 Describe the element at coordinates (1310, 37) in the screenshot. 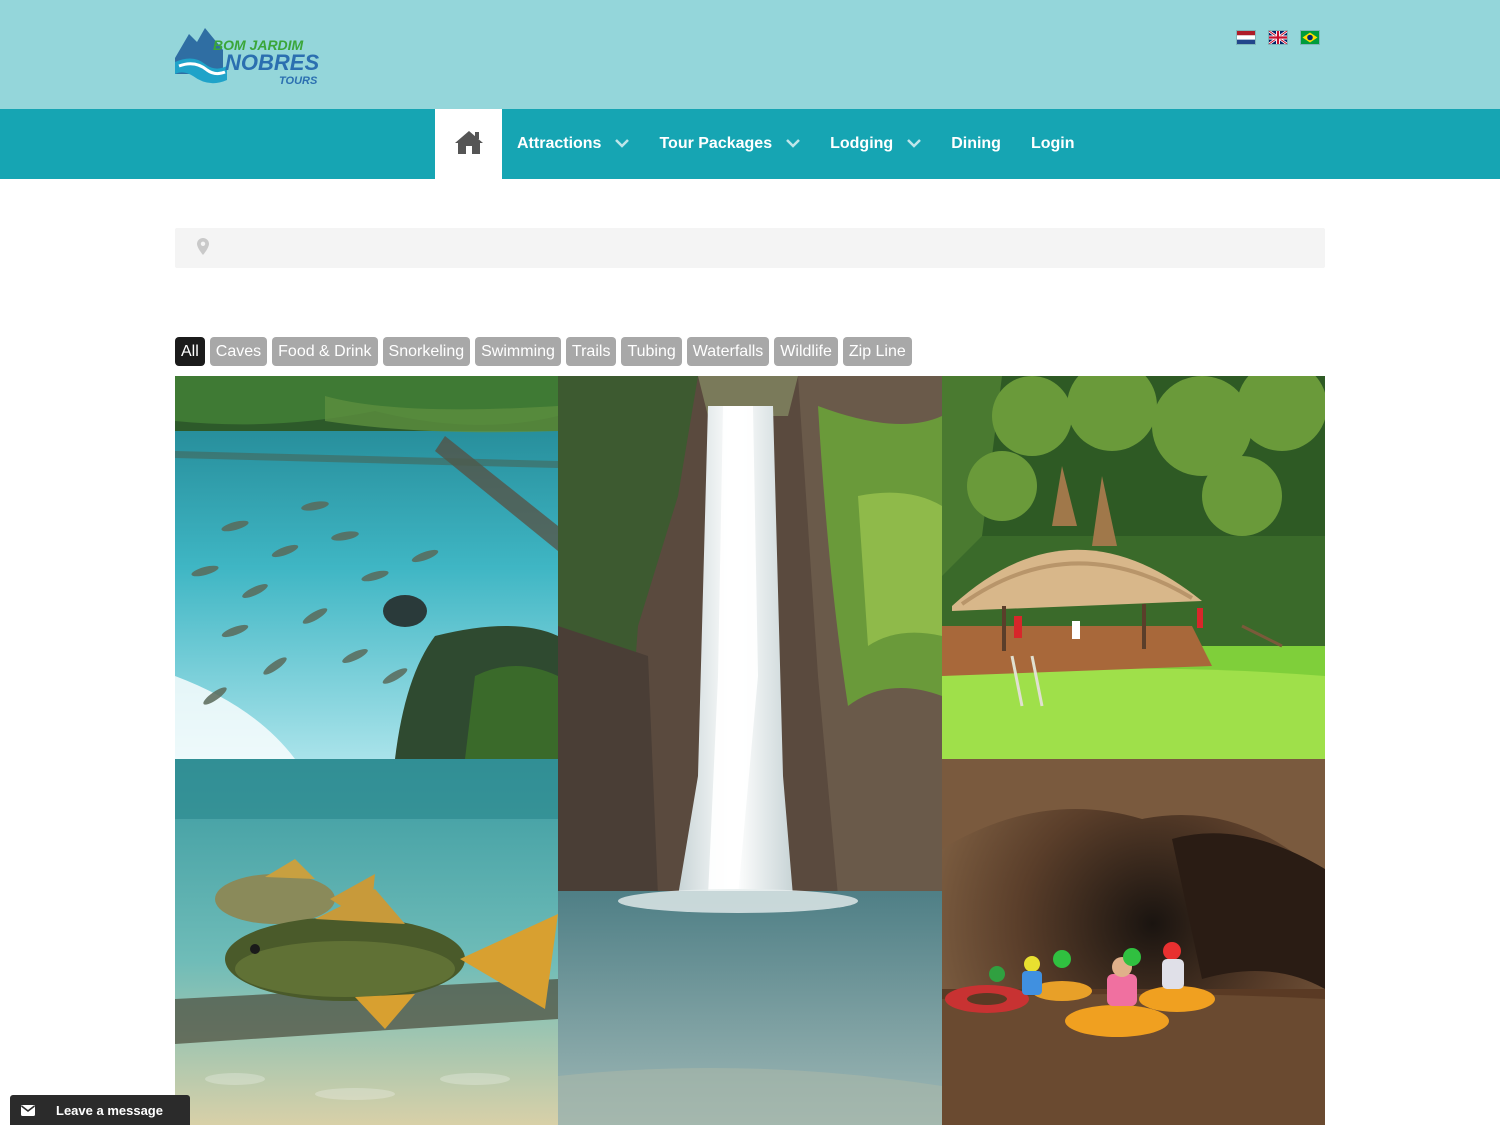

I see `brazil-flag-icon` at that location.